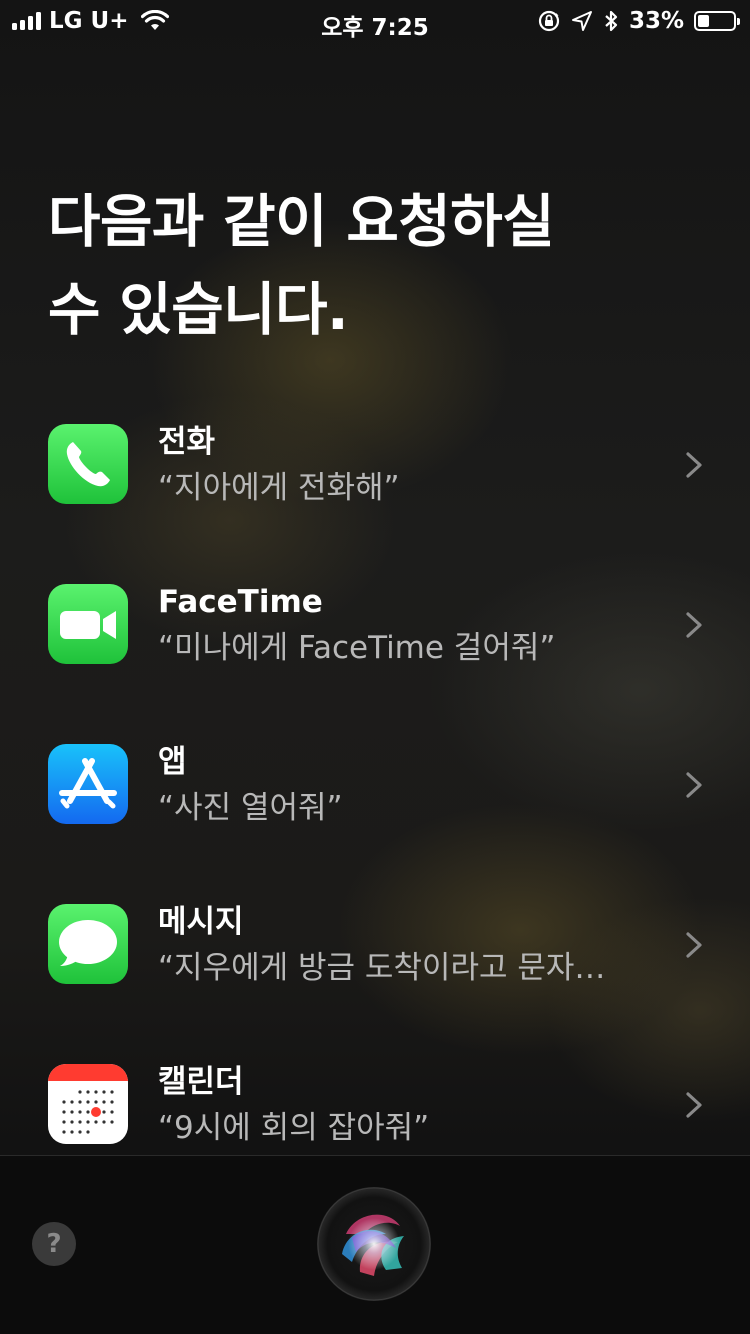 Image resolution: width=750 pixels, height=1334 pixels. Describe the element at coordinates (357, 648) in the screenshot. I see `suggestion-example: “미나에게 FaceTime 걸어줘”` at that location.